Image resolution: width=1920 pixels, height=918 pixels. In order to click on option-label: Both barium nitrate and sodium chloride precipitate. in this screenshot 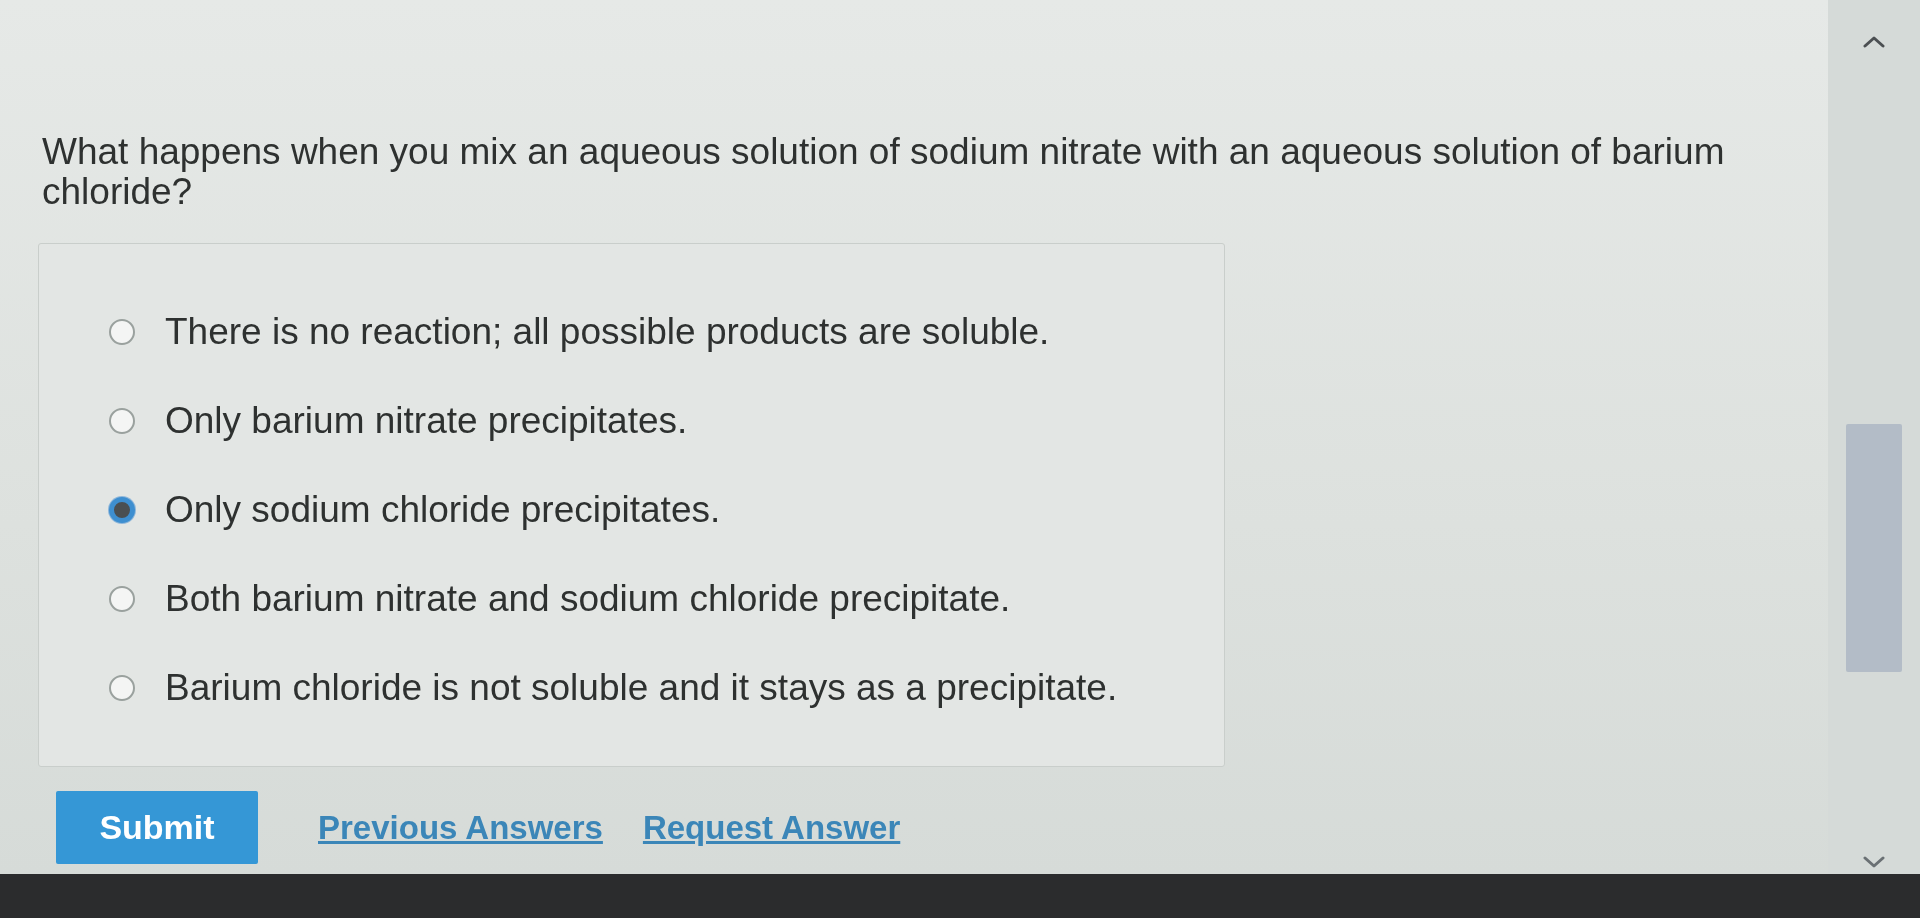, I will do `click(588, 598)`.